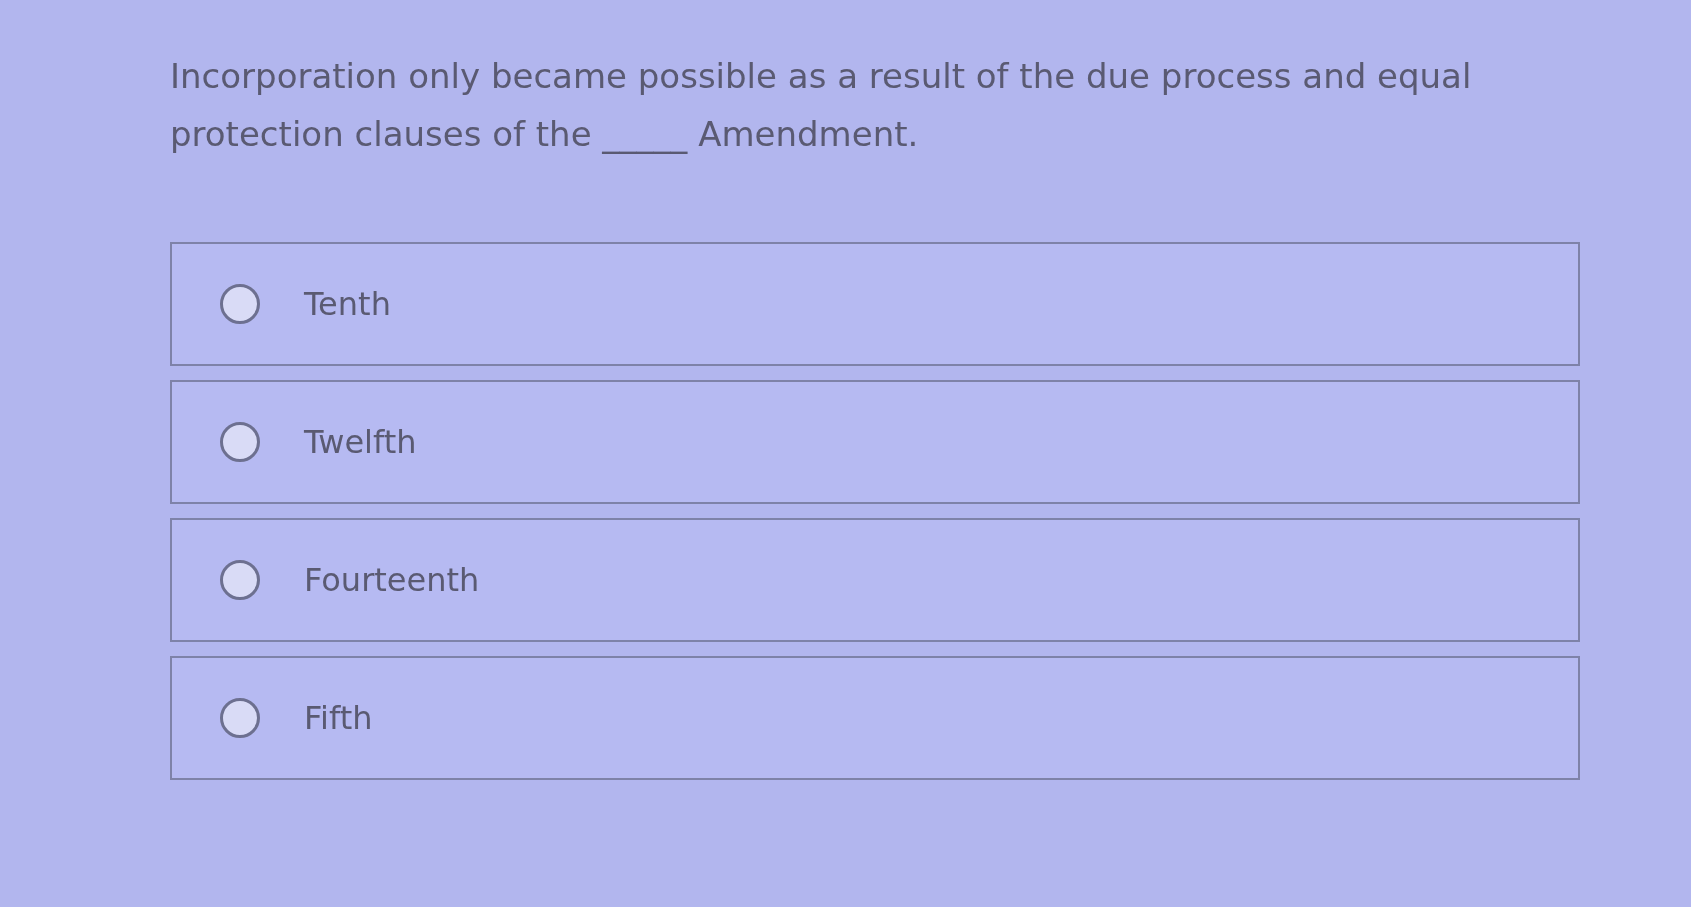  Describe the element at coordinates (338, 718) in the screenshot. I see `option-label: Fifth` at that location.